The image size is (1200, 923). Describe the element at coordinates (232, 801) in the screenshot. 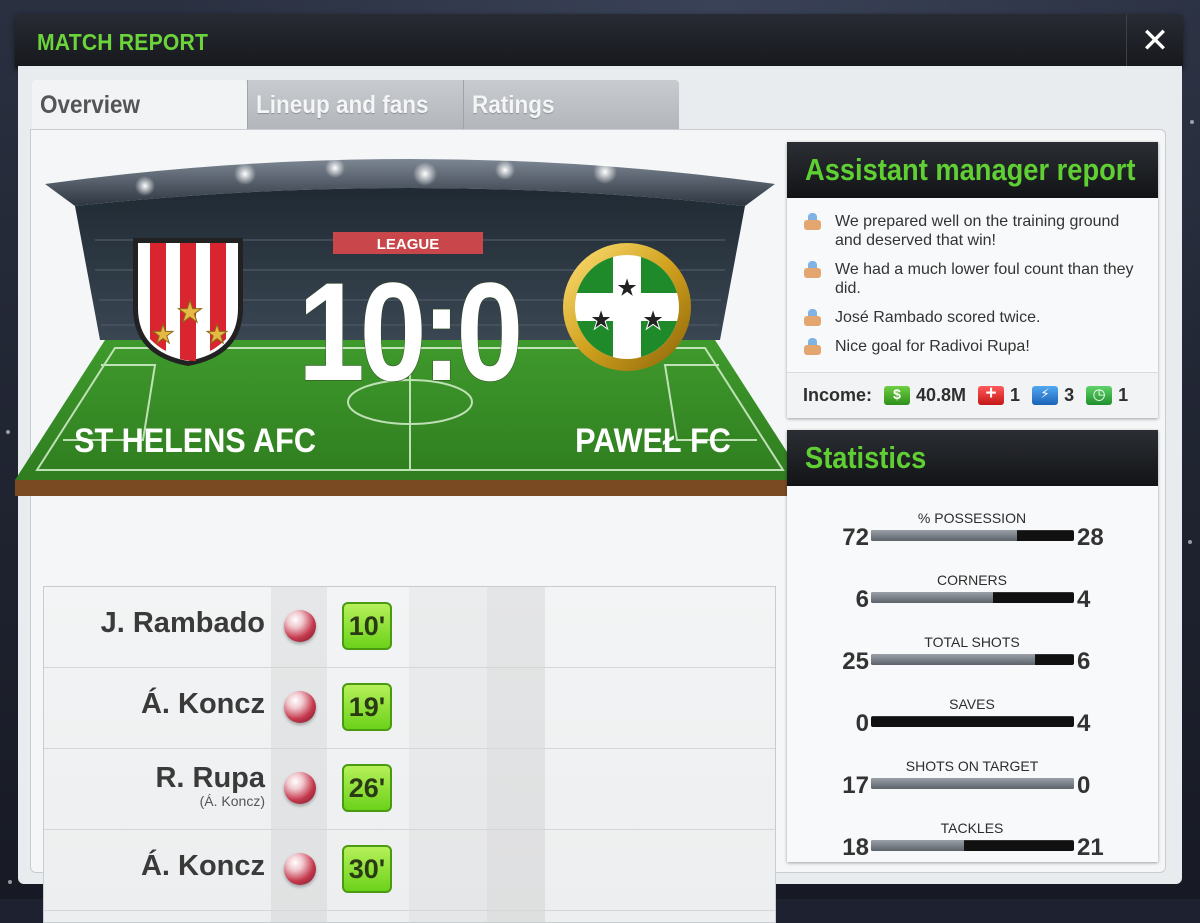

I see `goal-assist: (Á. Koncz)` at that location.